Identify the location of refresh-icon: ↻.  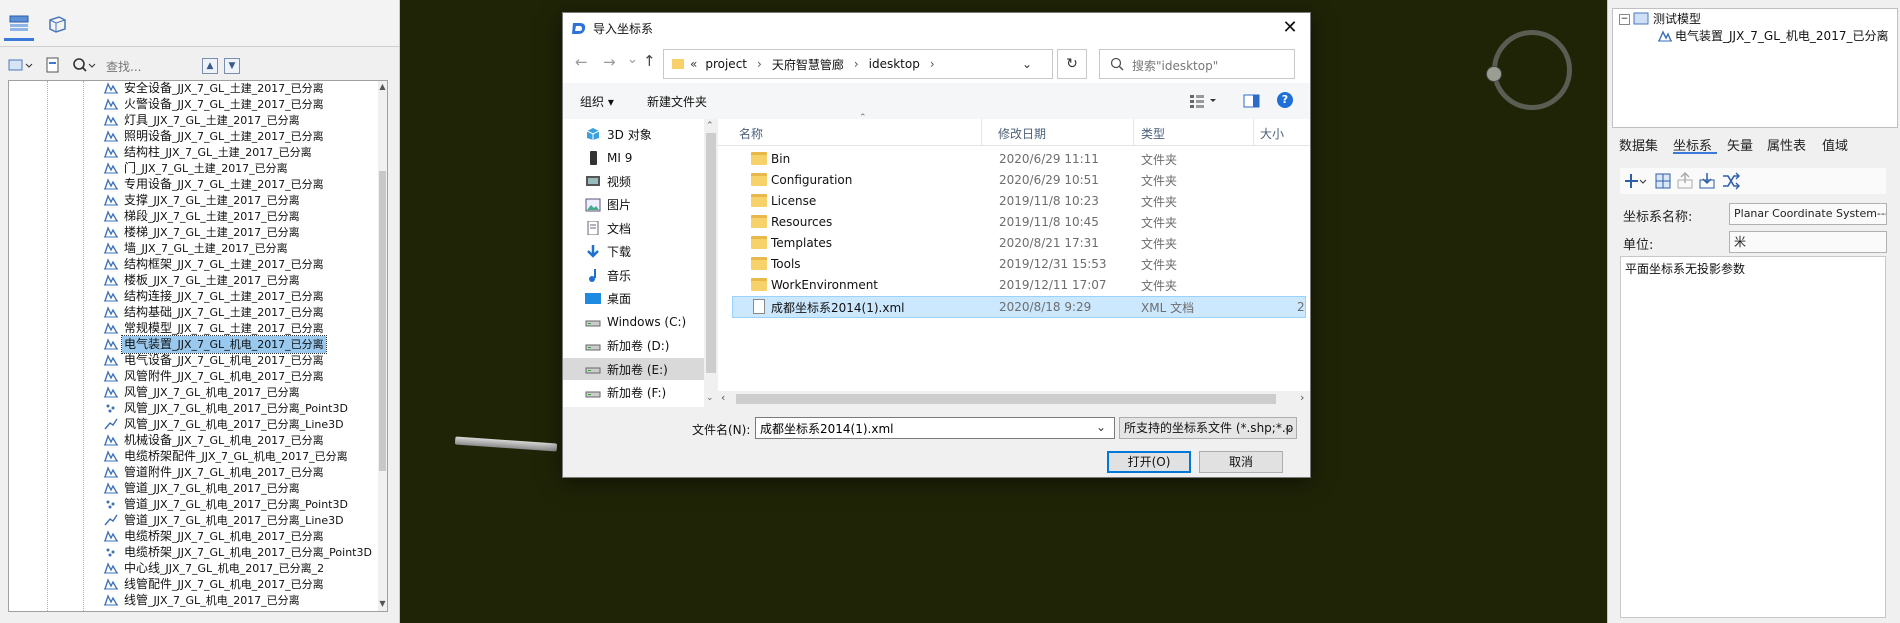
(1072, 64).